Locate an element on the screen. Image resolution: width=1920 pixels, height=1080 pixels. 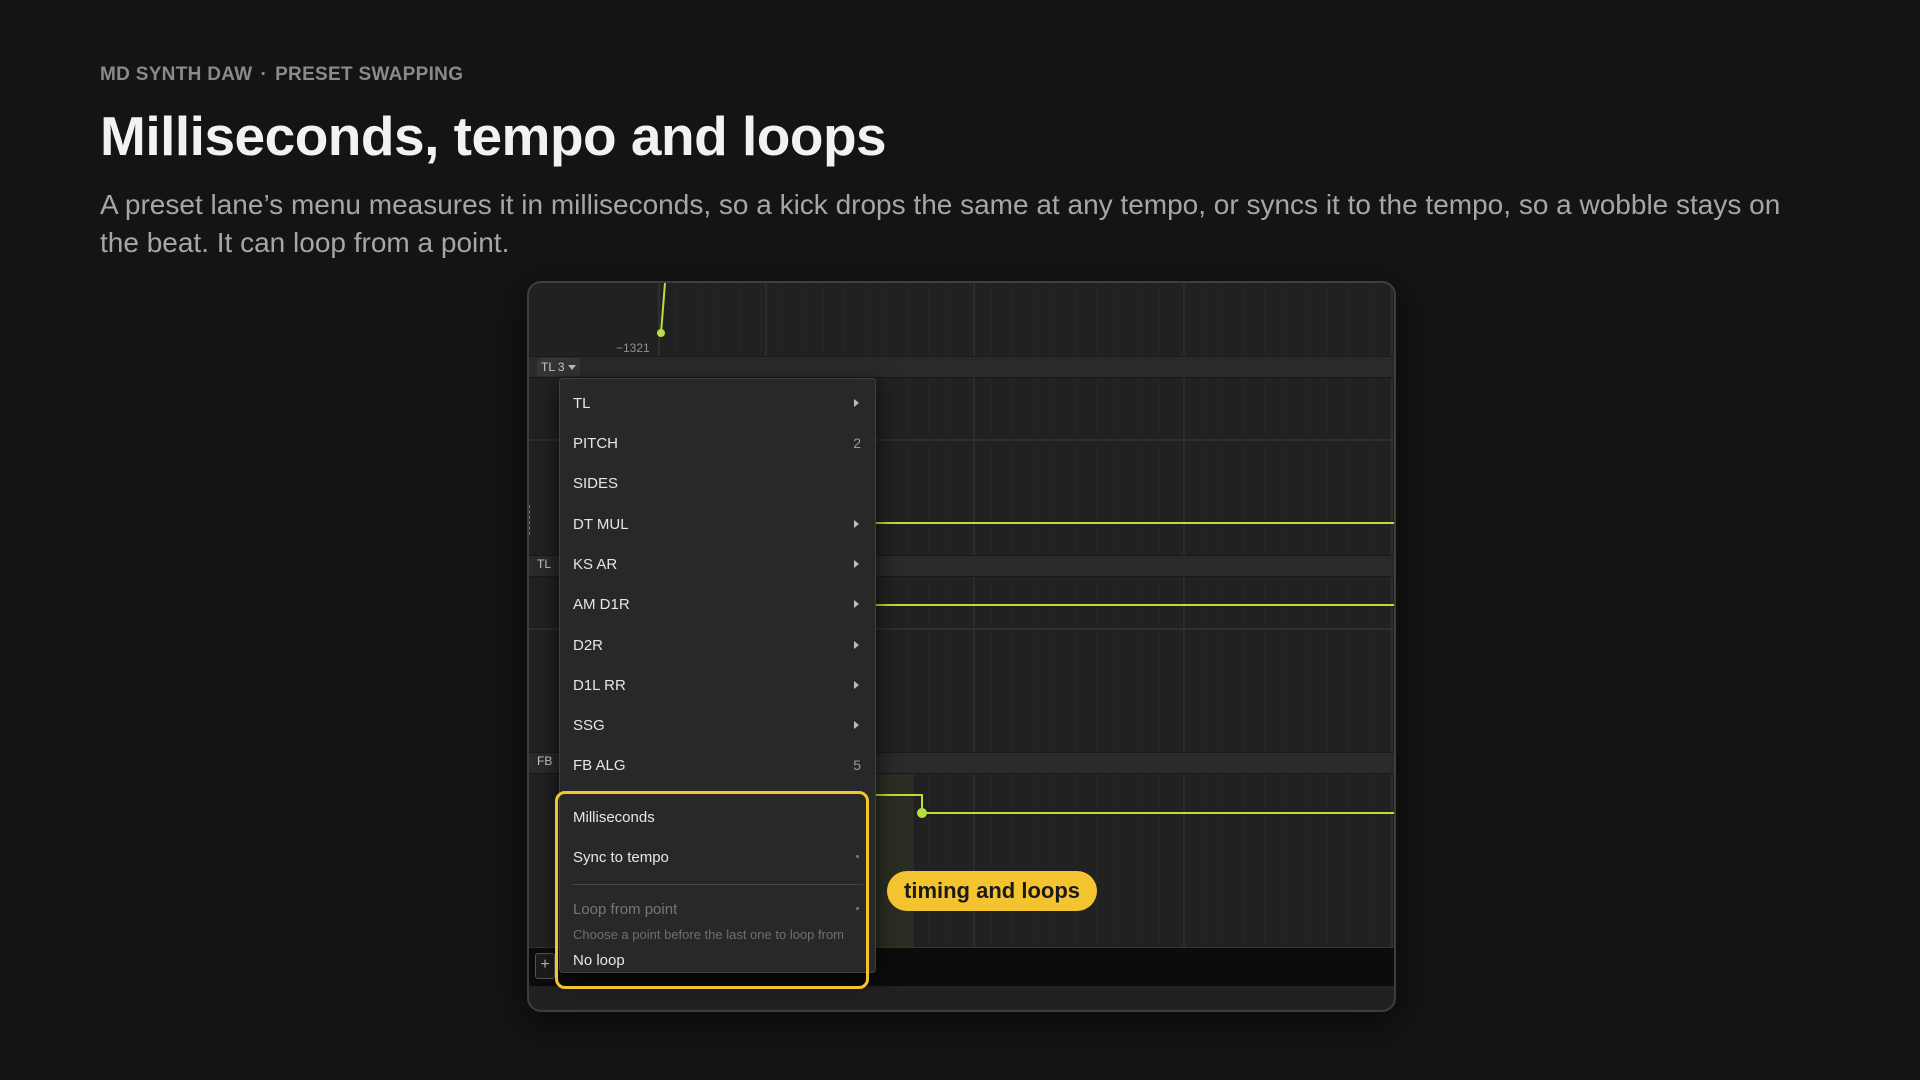
eyebrow: MD SYNTH DAW · PRESET SWAPPING is located at coordinates (281, 75).